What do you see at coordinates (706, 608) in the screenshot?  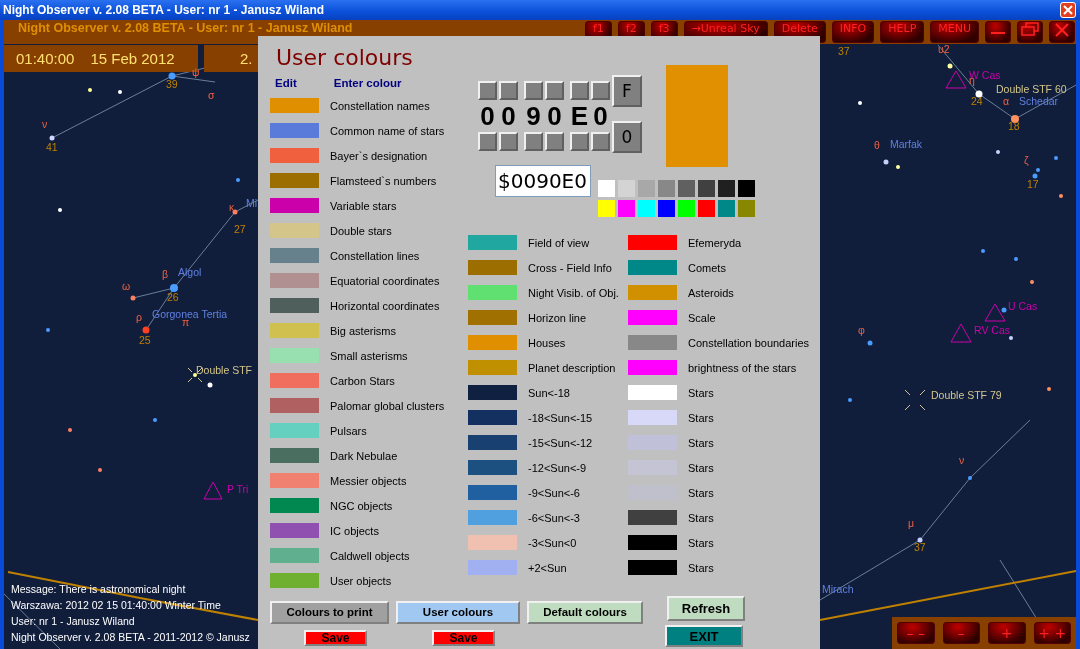 I see `refresh-button: Refresh` at bounding box center [706, 608].